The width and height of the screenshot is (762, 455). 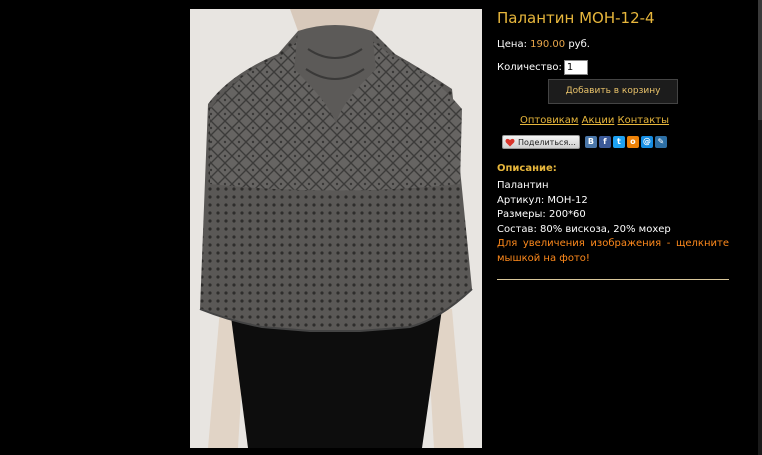 I want to click on promotions-link: Акции, so click(x=598, y=120).